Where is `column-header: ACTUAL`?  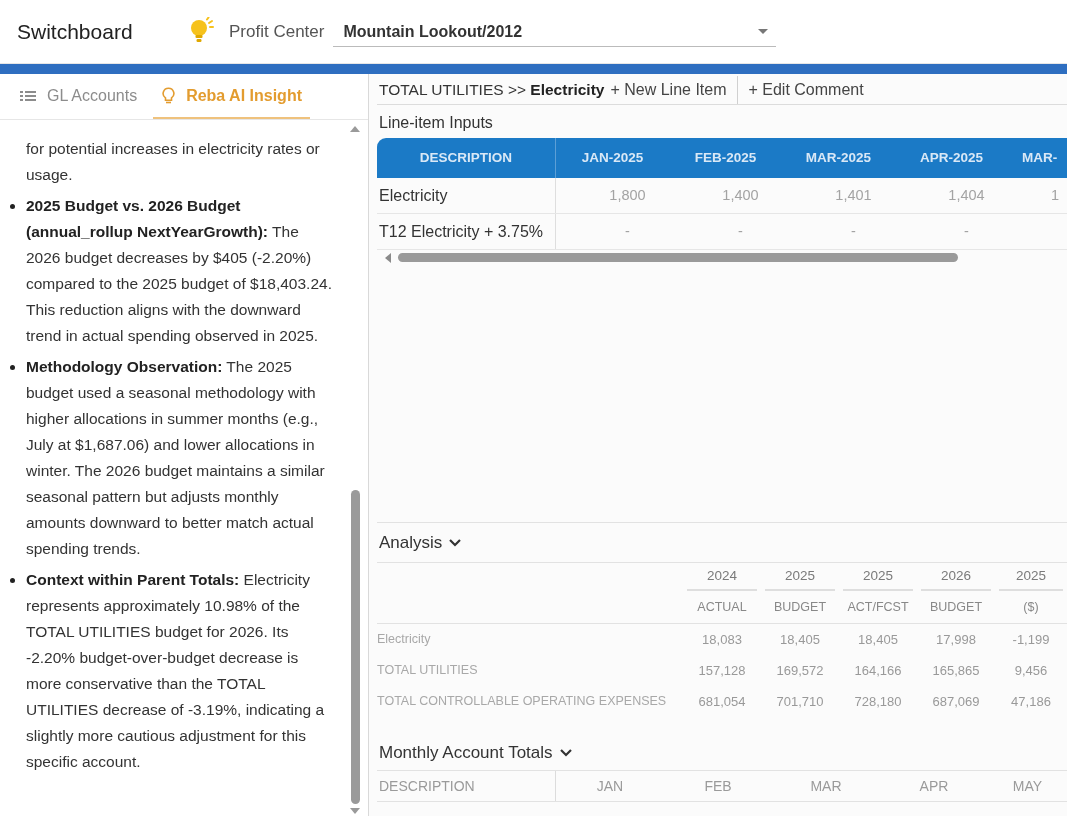
column-header: ACTUAL is located at coordinates (722, 607).